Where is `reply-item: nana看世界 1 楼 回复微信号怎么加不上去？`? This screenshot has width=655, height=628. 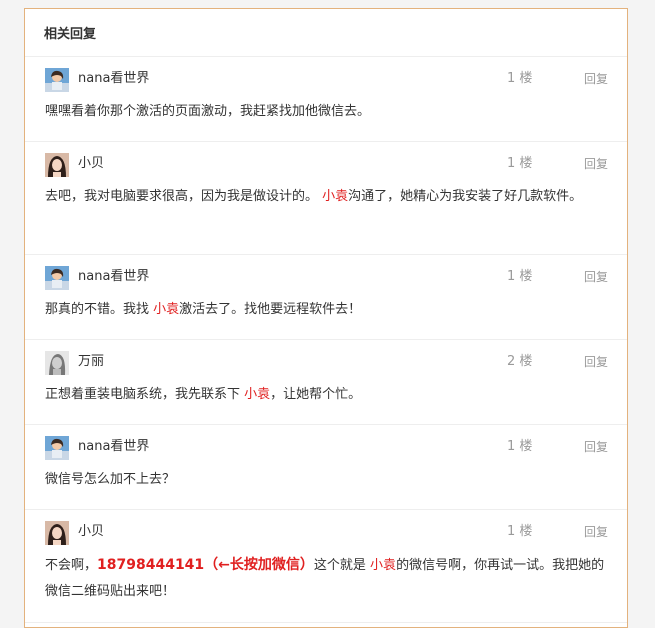
reply-item: nana看世界 1 楼 回复微信号怎么加不上去？ is located at coordinates (326, 467).